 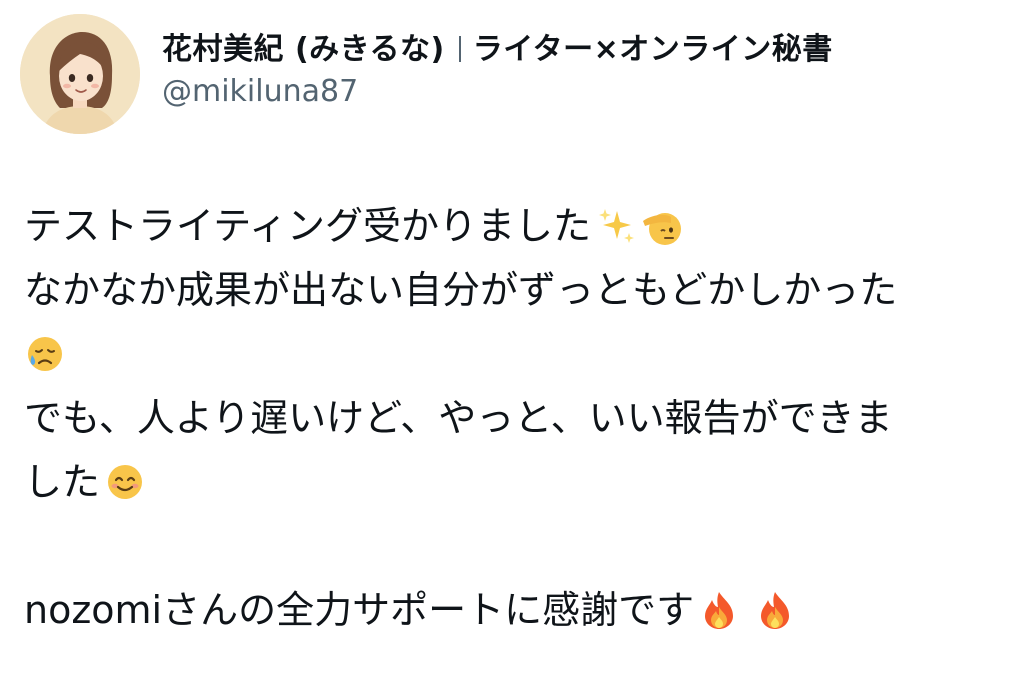 What do you see at coordinates (514, 354) in the screenshot?
I see `tweet-line` at bounding box center [514, 354].